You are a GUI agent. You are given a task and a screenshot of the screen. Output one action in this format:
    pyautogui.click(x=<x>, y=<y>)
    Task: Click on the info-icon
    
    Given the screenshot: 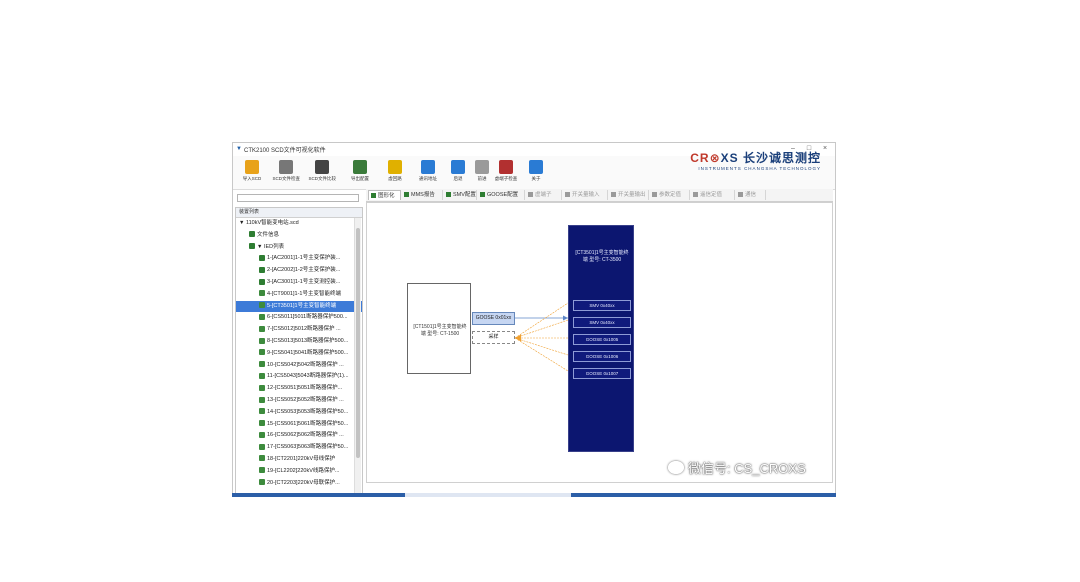 What is the action you would take?
    pyautogui.click(x=536, y=167)
    